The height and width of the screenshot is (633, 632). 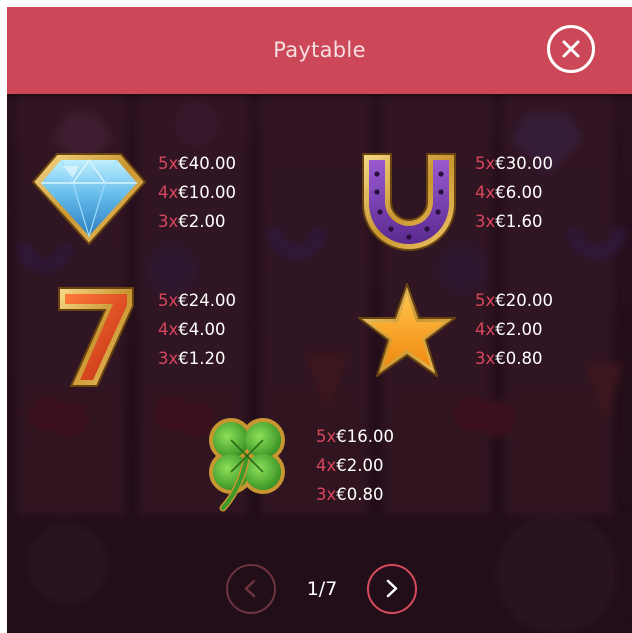 I want to click on close-x-icon, so click(x=571, y=49).